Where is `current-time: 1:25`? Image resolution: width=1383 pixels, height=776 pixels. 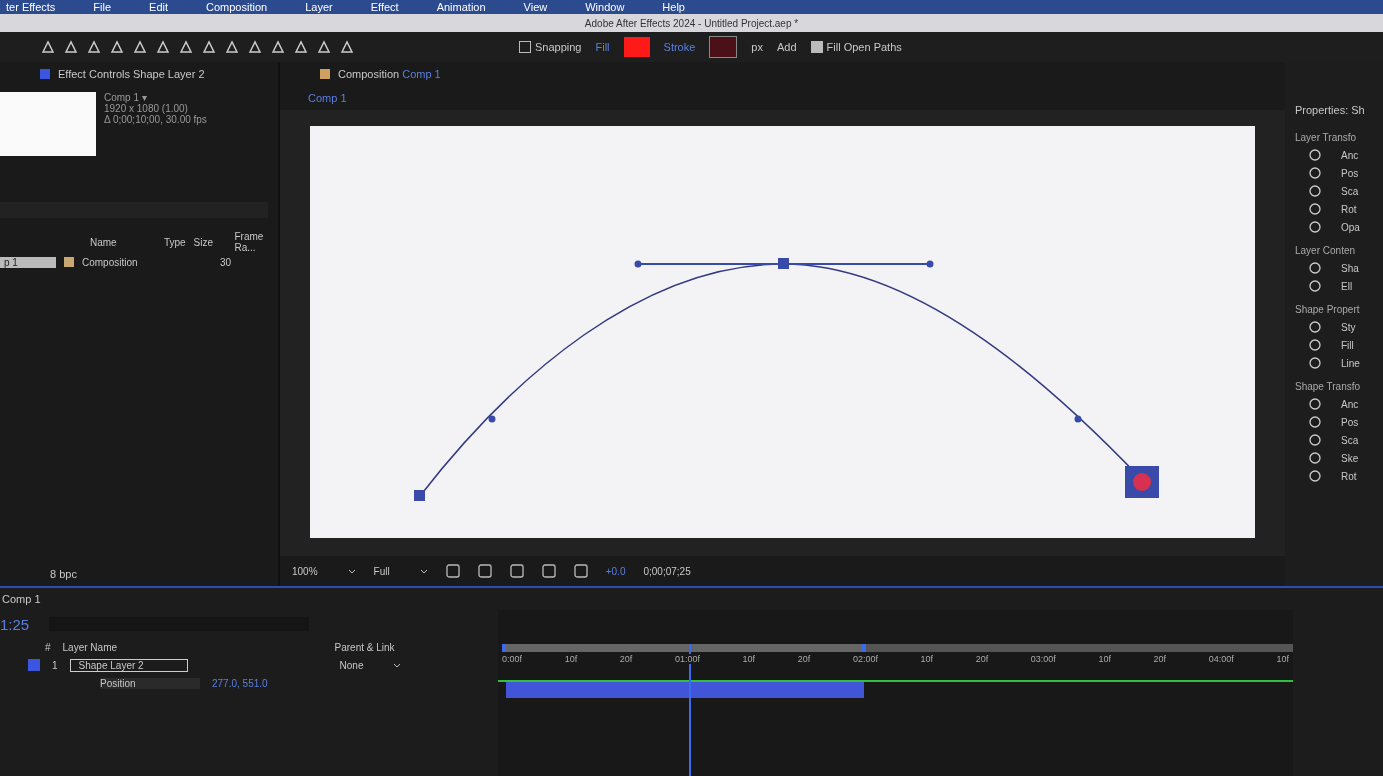 current-time: 1:25 is located at coordinates (15, 624).